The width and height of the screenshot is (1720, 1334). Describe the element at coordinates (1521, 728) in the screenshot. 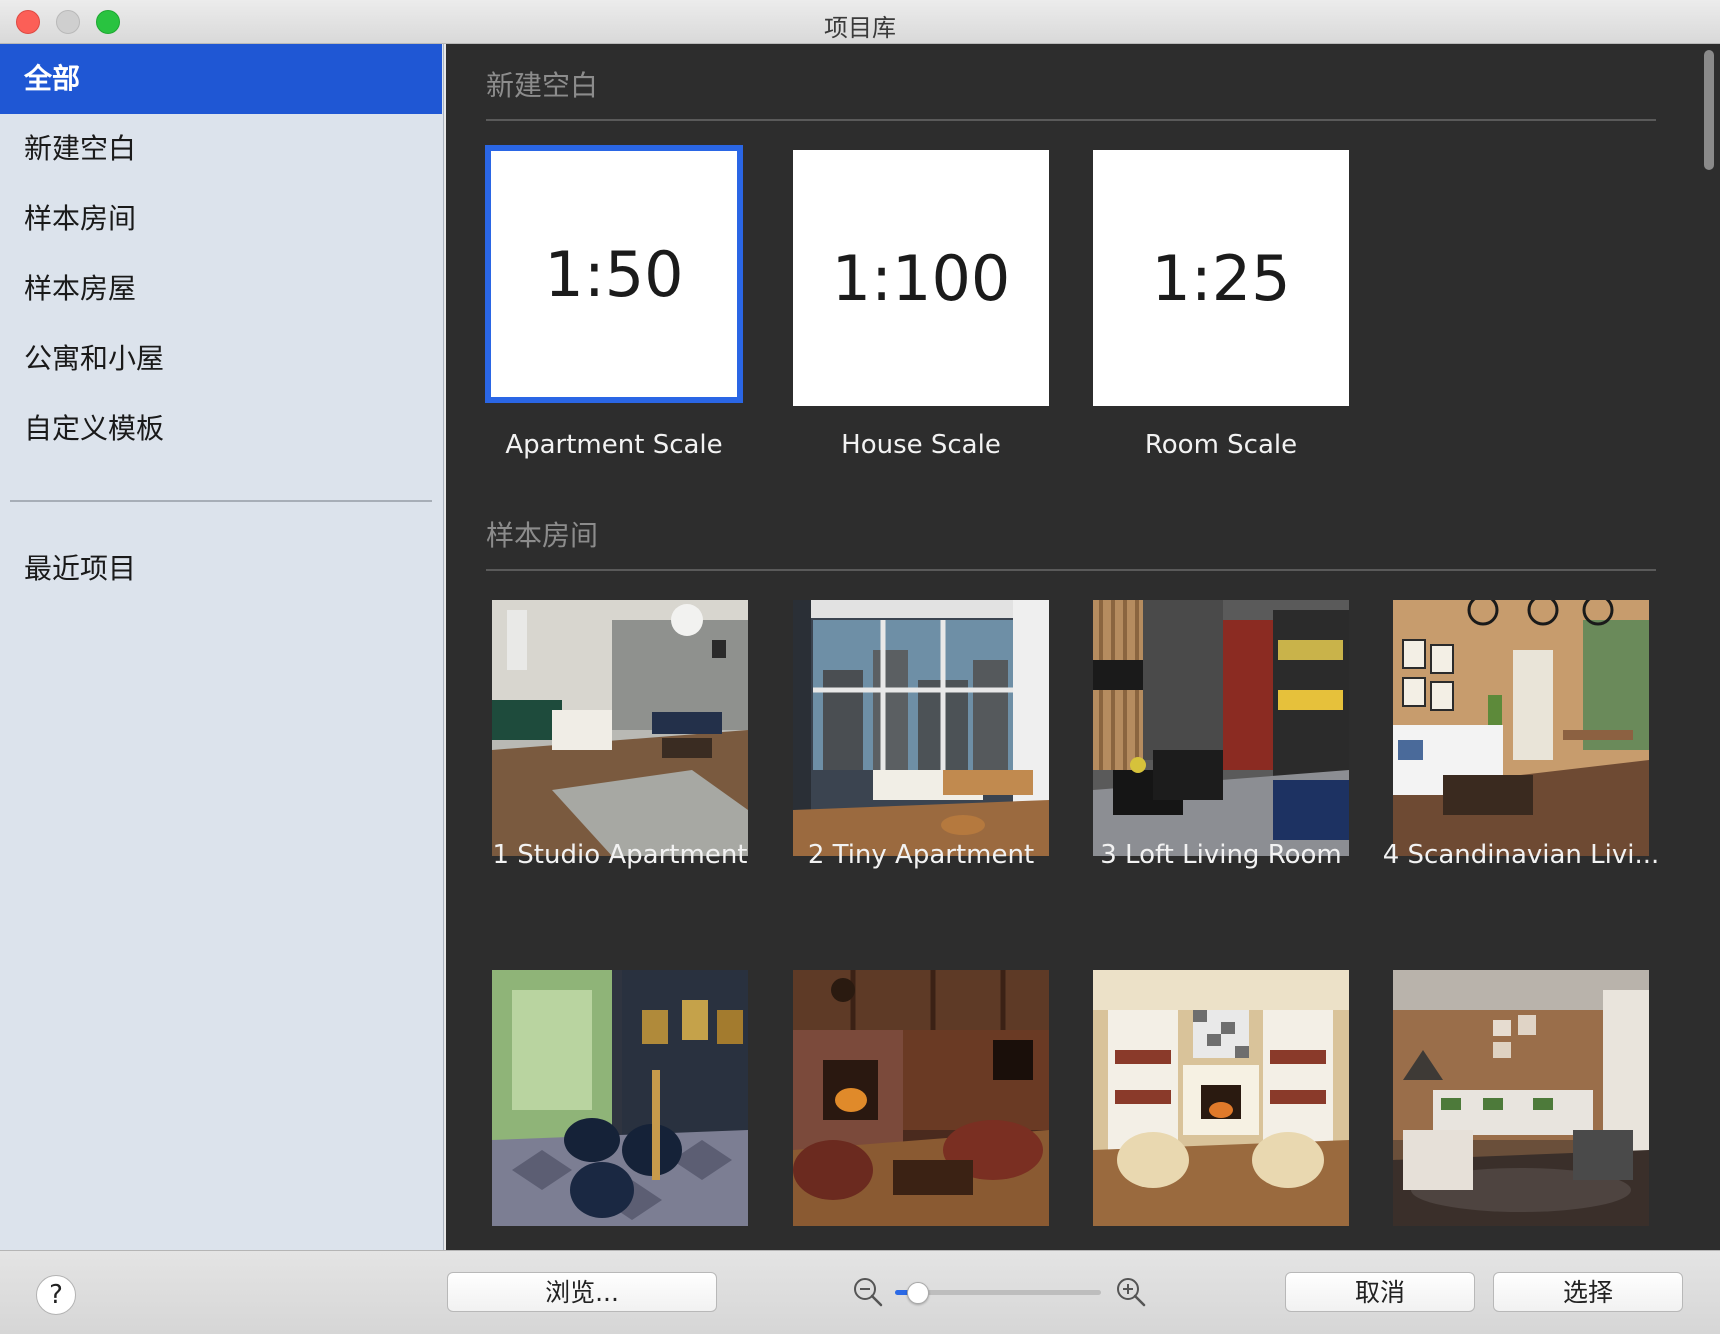

I see `sample-room-thumbnail-scandinavian-living` at that location.